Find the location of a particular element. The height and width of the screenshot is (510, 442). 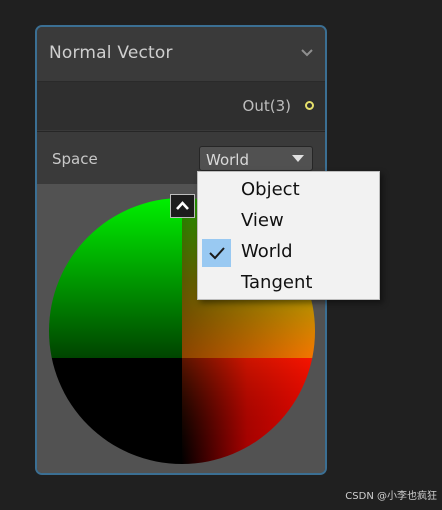

menu-item-tangent: Tangent is located at coordinates (288, 282).